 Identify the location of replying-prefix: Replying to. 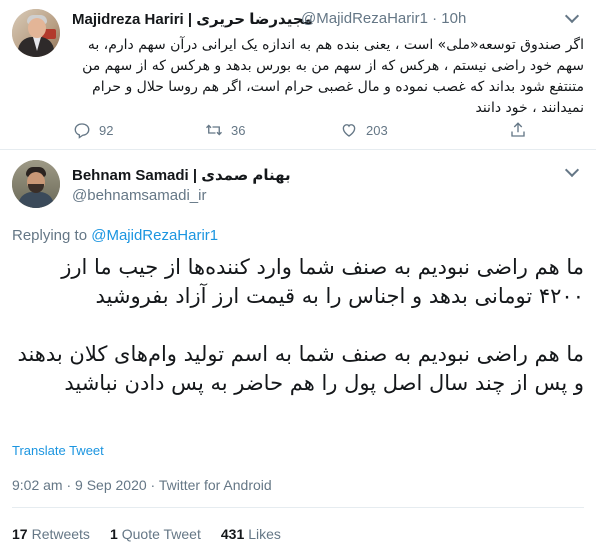
(50, 235).